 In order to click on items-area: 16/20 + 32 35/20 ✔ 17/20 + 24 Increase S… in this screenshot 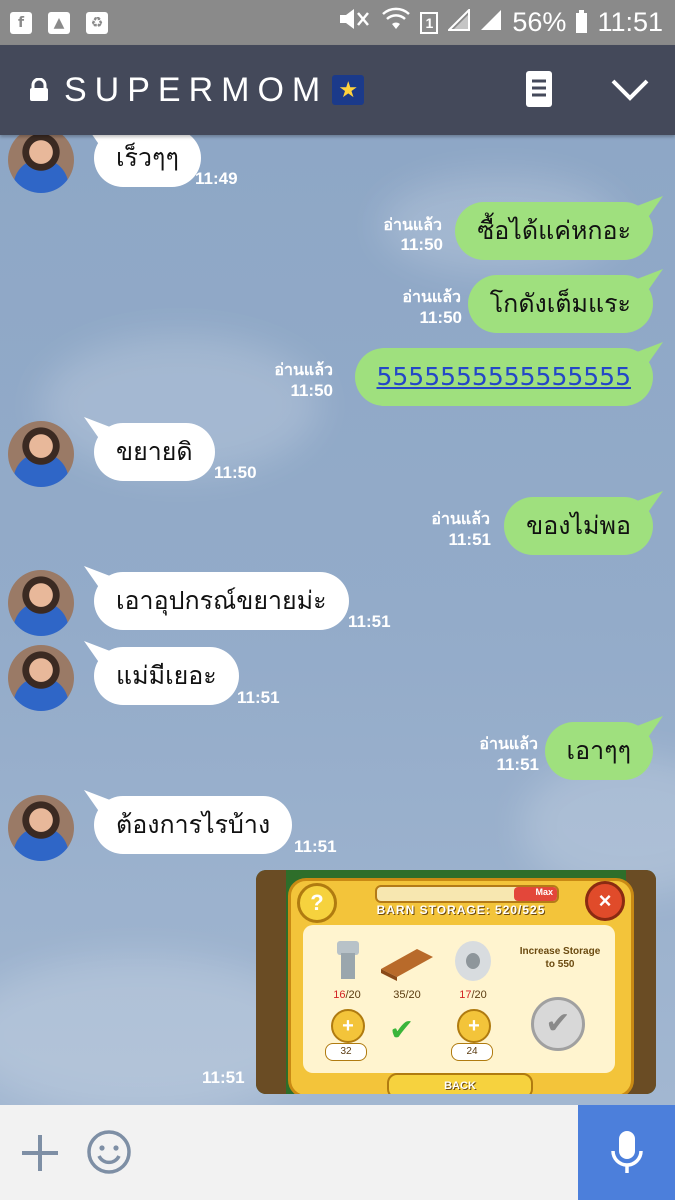, I will do `click(459, 999)`.